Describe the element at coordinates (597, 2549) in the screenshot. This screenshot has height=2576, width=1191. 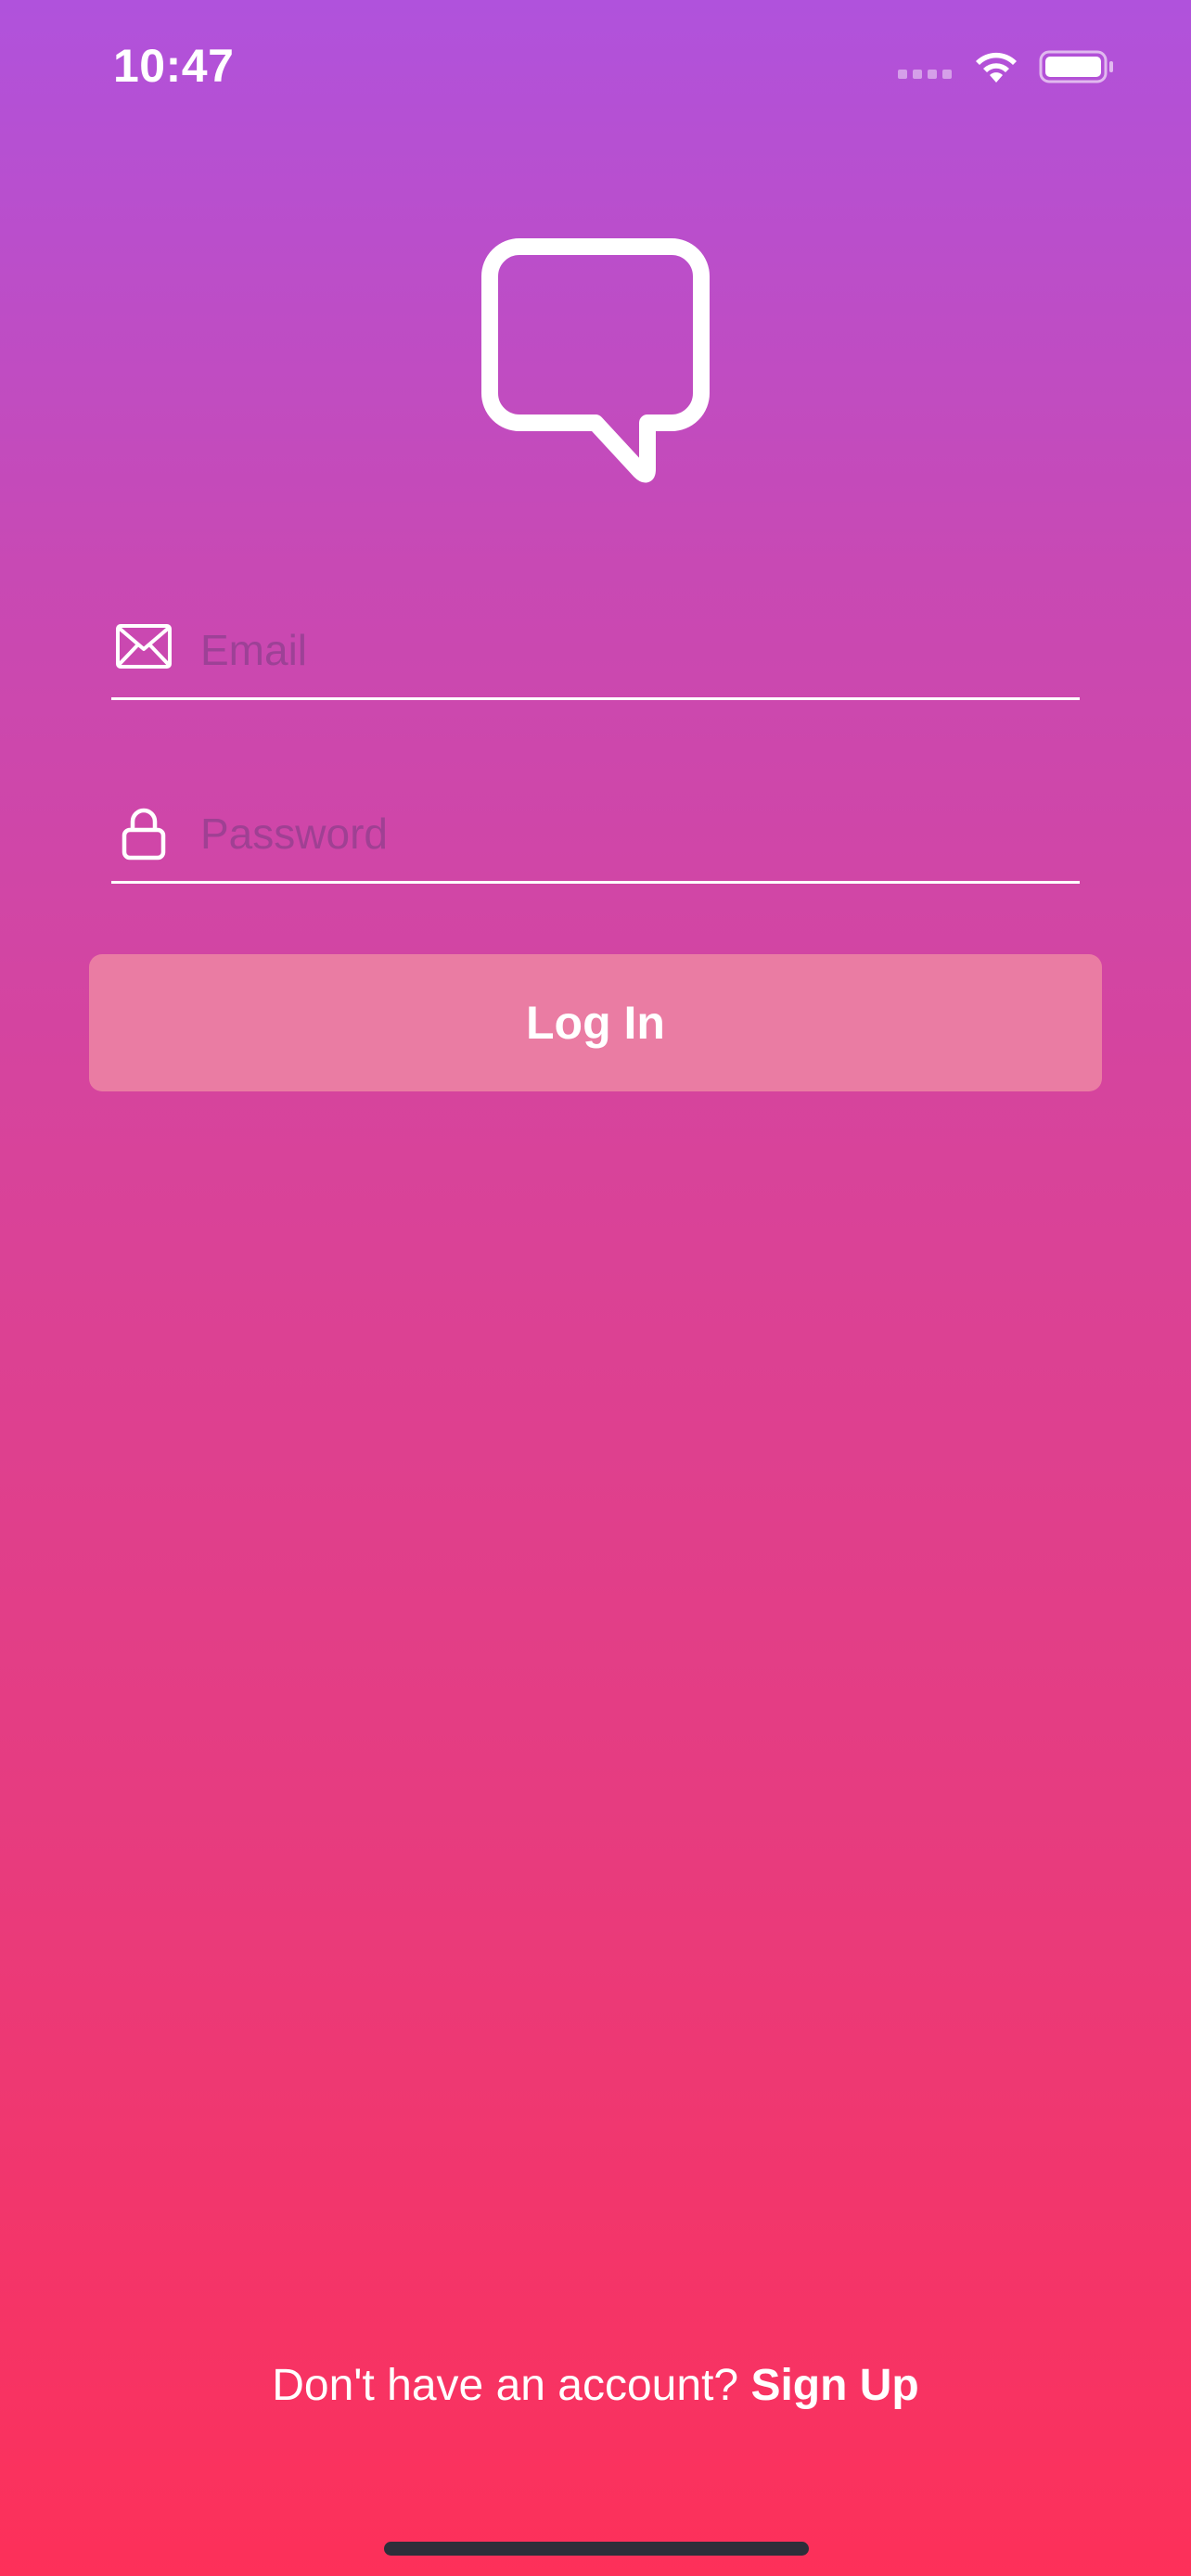
I see `home-indicator` at that location.